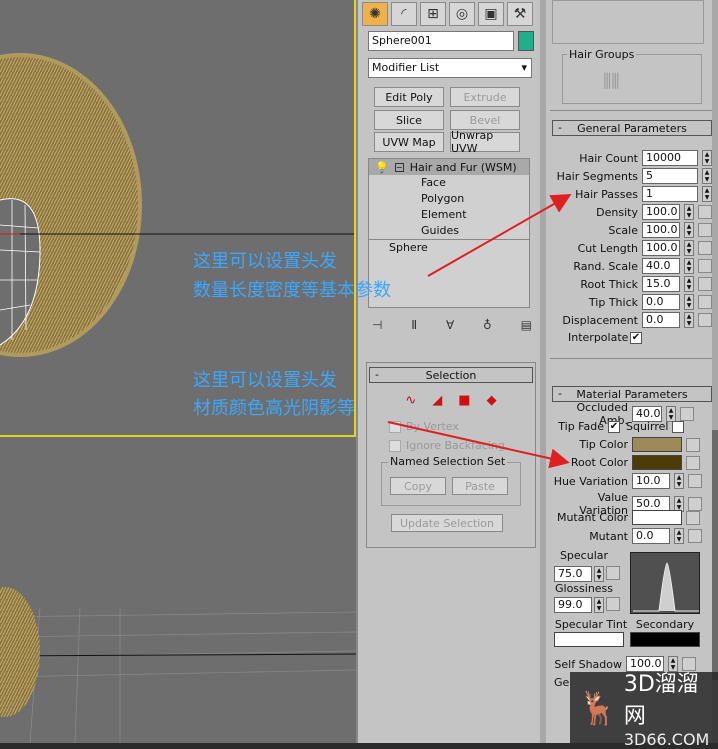  I want to click on polygon-icon: ■, so click(464, 400).